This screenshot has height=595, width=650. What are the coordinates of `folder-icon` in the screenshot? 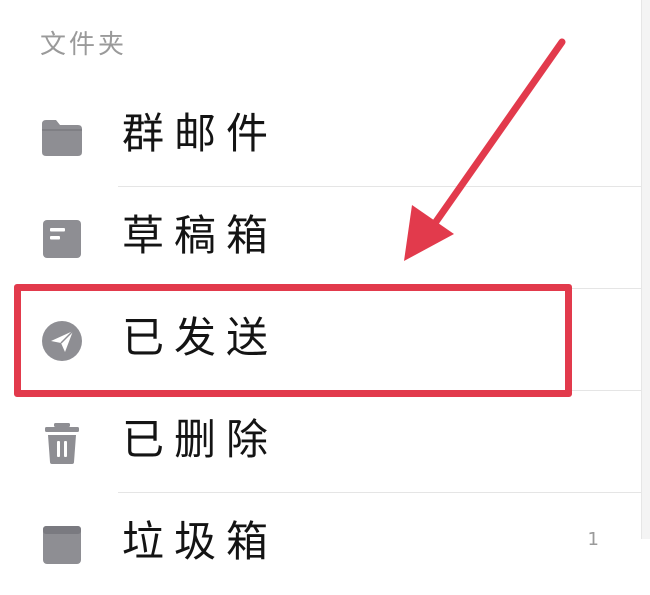 It's located at (62, 138).